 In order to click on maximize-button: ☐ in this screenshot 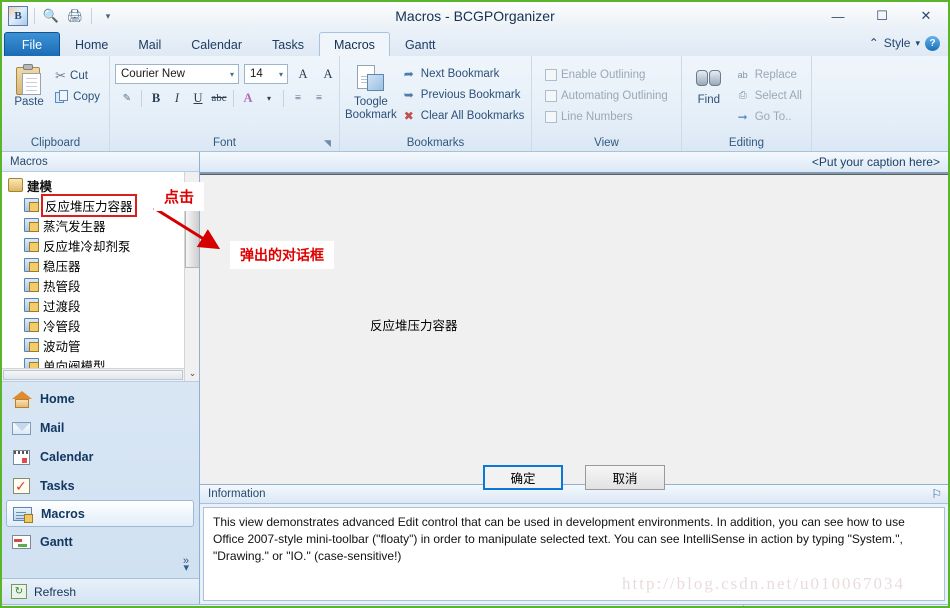, I will do `click(882, 16)`.